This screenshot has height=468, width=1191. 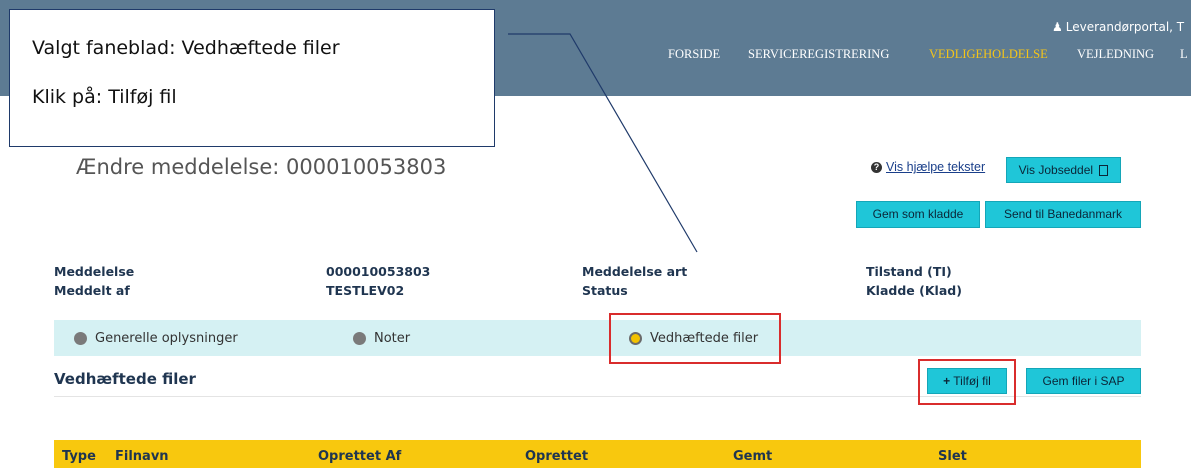 I want to click on tab-generelle-oplysninger: Generelle oplysninger, so click(x=156, y=338).